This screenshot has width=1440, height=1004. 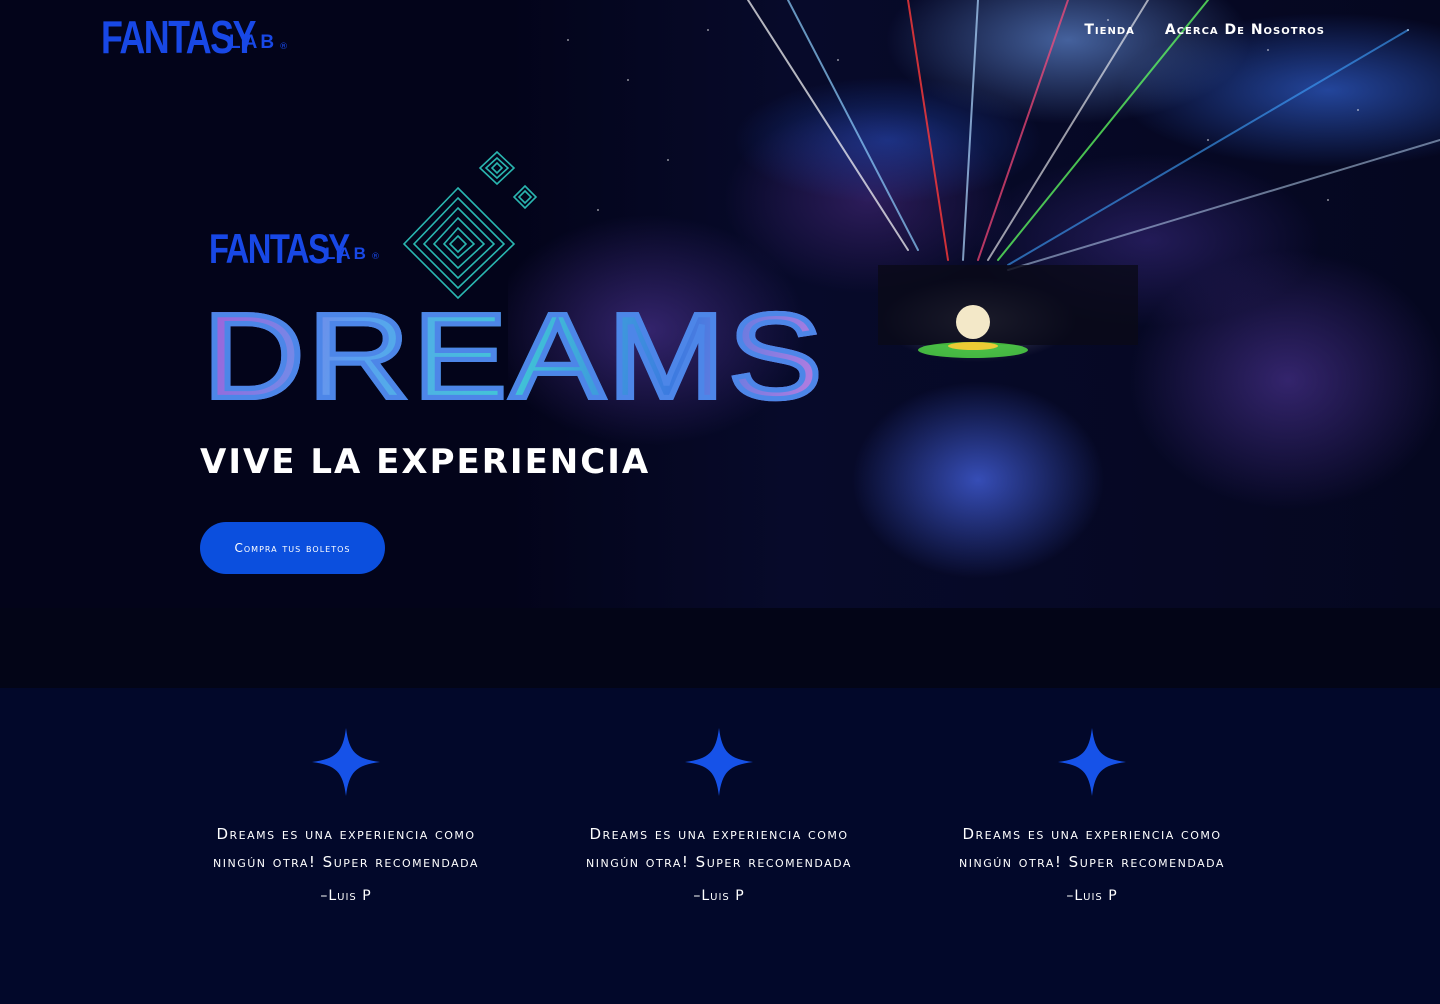 I want to click on header-logo: FANTASY LAB ®, so click(x=194, y=35).